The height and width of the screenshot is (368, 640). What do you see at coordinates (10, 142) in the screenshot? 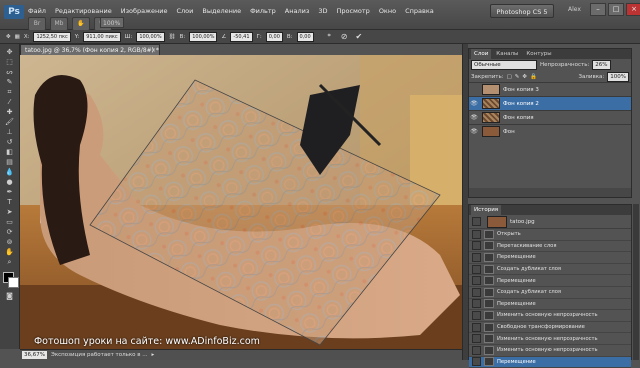
I see `history-brush-icon: ↺` at bounding box center [10, 142].